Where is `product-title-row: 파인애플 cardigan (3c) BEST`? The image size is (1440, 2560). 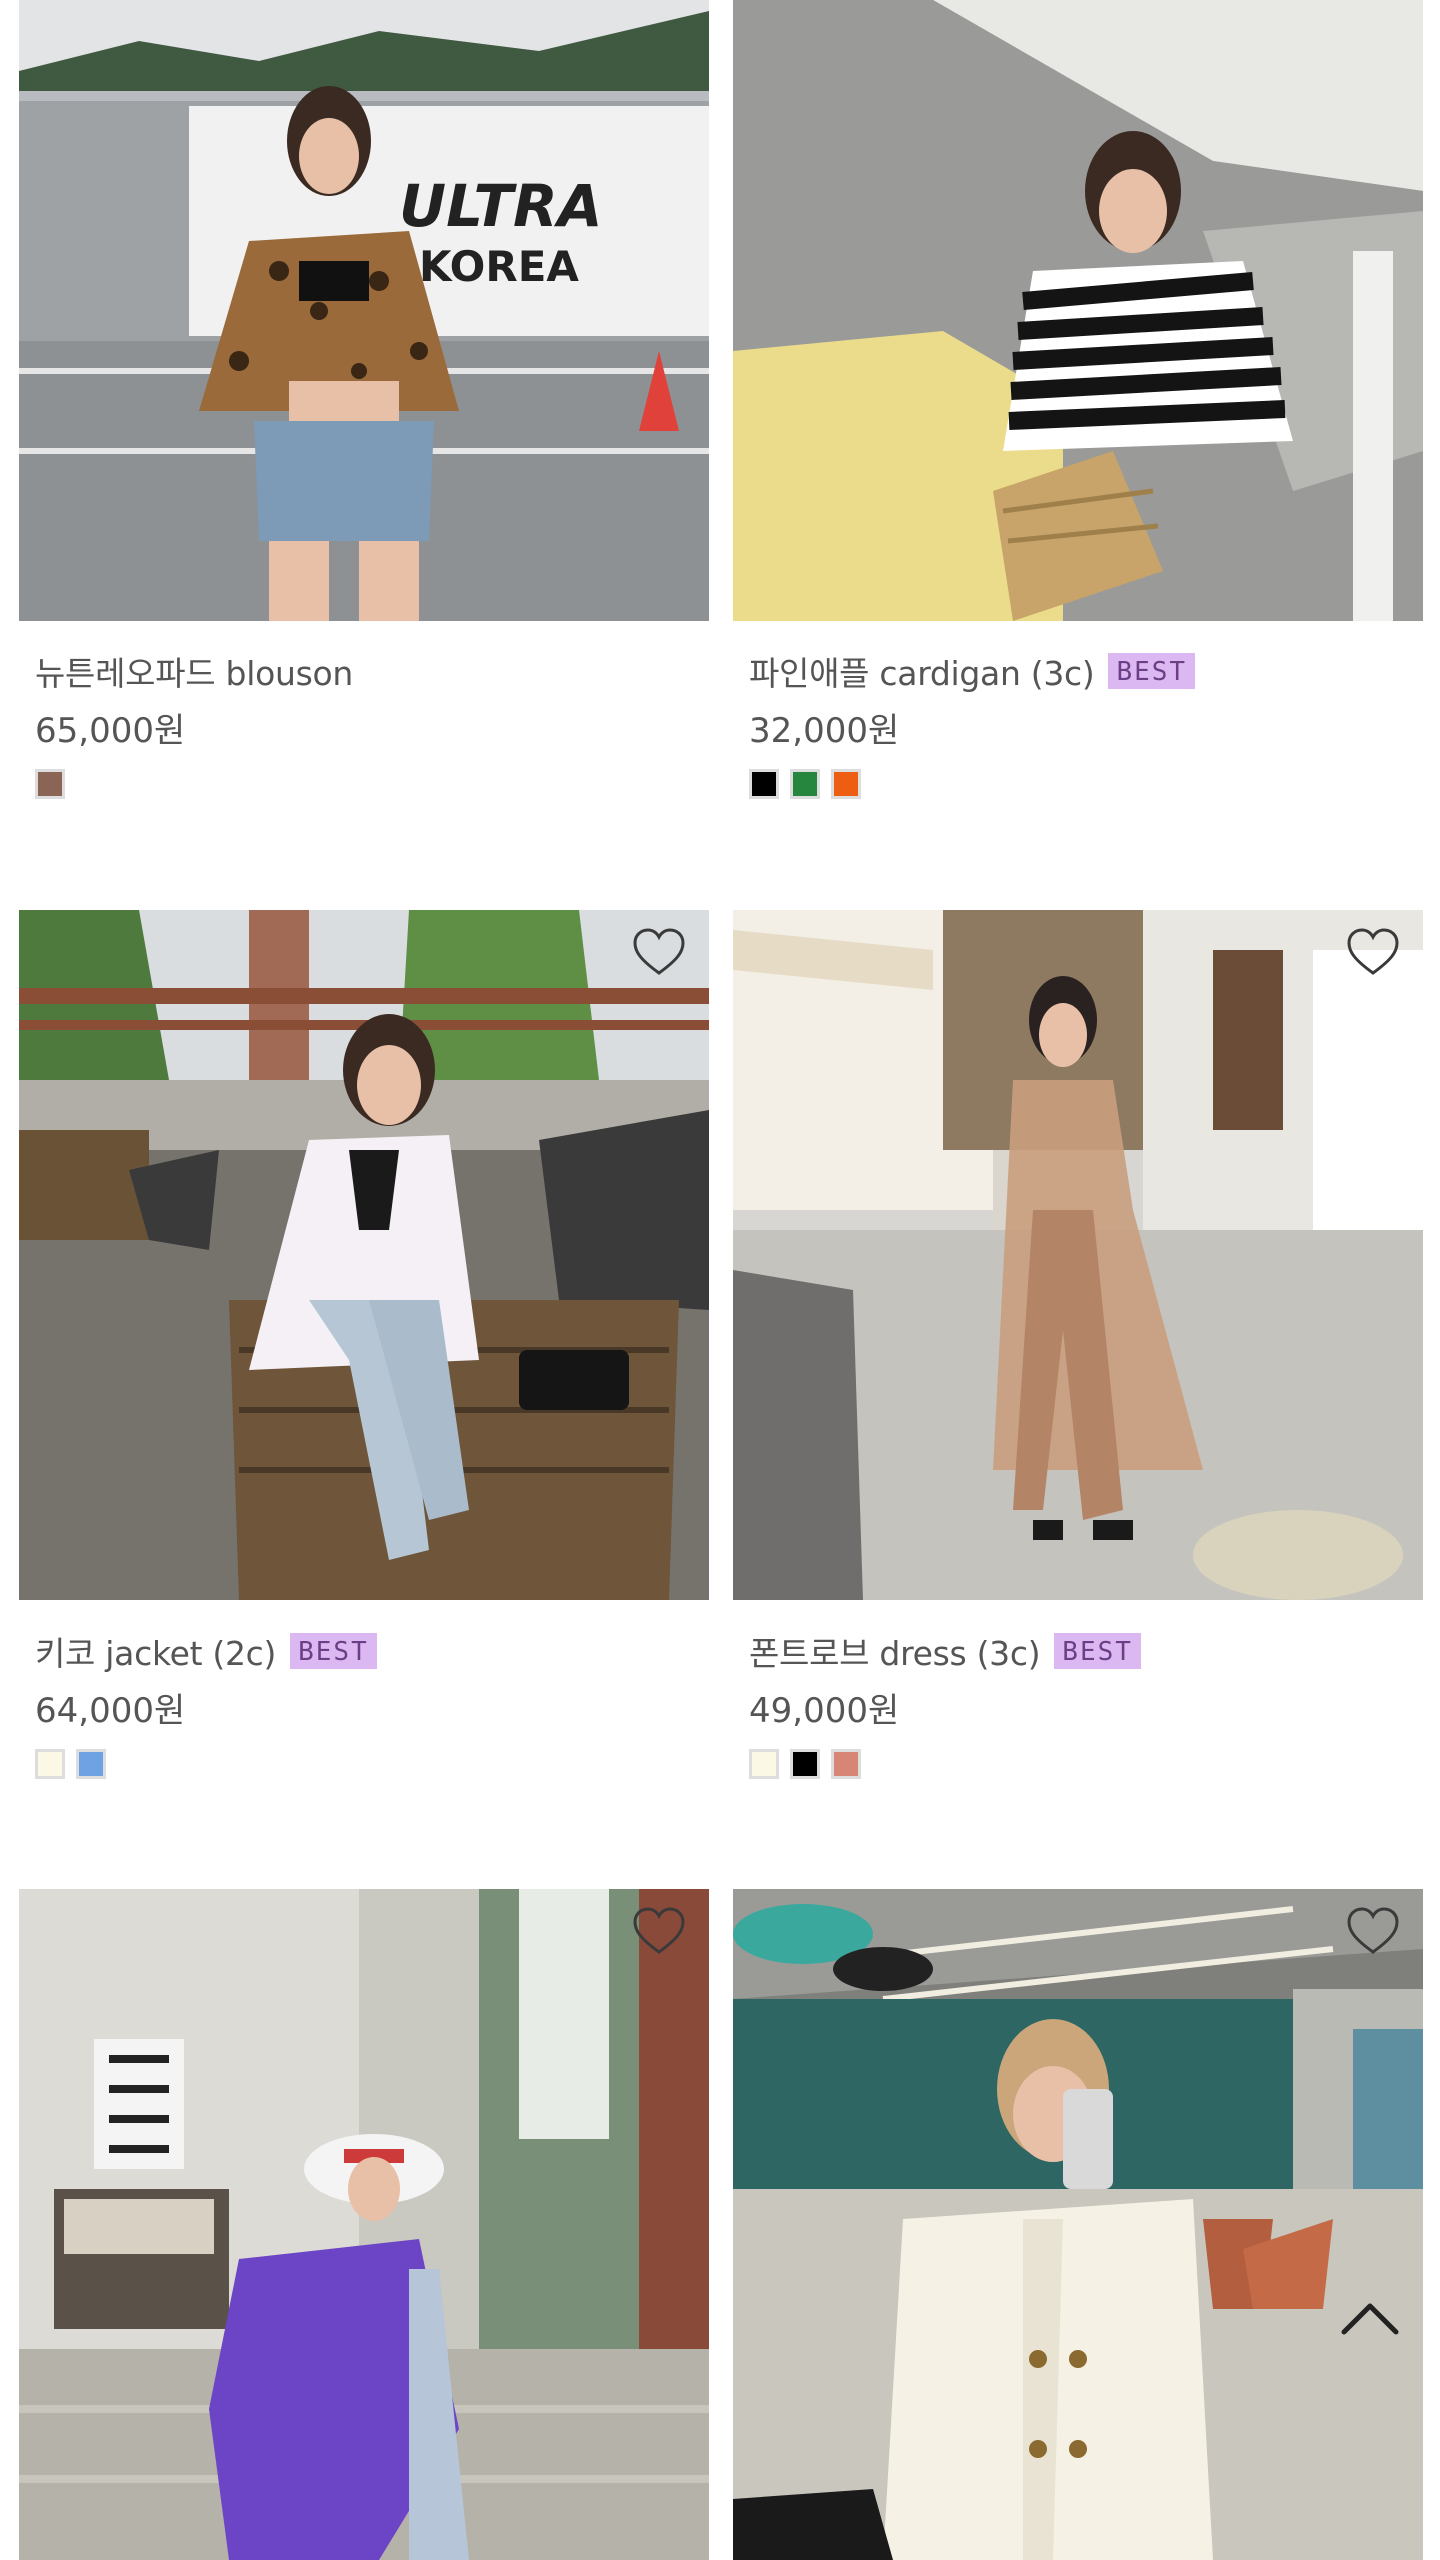
product-title-row: 파인애플 cardigan (3c) BEST is located at coordinates (972, 671).